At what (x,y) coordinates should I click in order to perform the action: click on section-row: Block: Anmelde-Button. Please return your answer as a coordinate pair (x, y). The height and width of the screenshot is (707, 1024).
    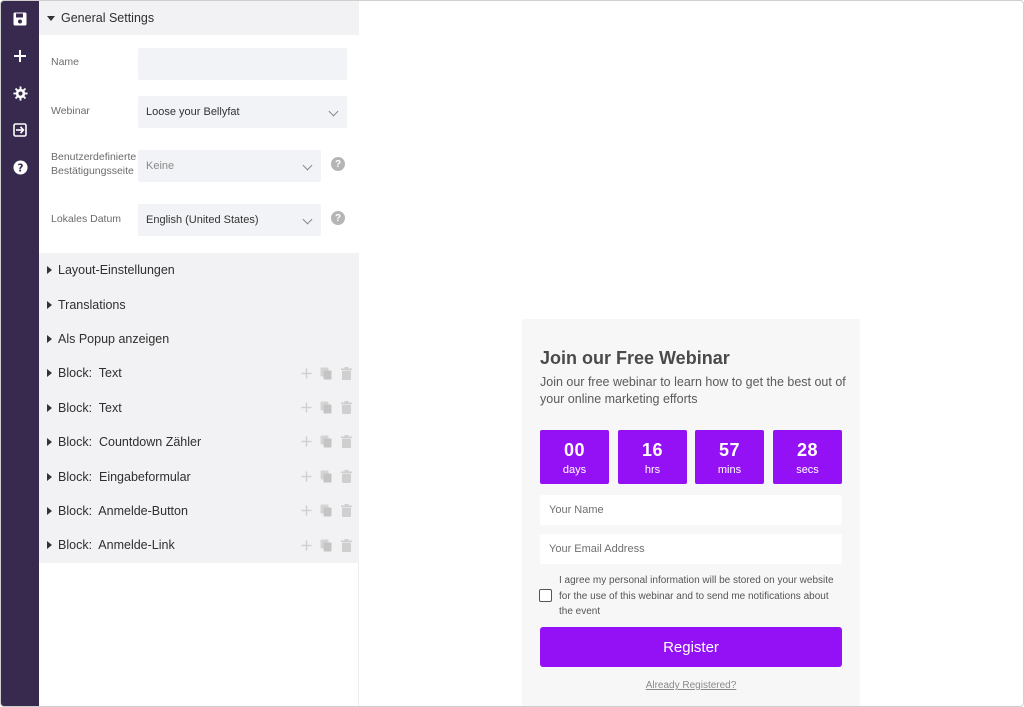
    Looking at the image, I should click on (199, 511).